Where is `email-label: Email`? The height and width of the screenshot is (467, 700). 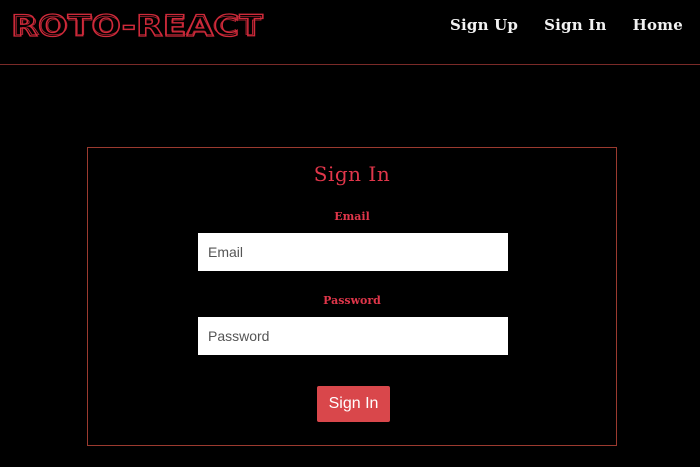 email-label: Email is located at coordinates (352, 216).